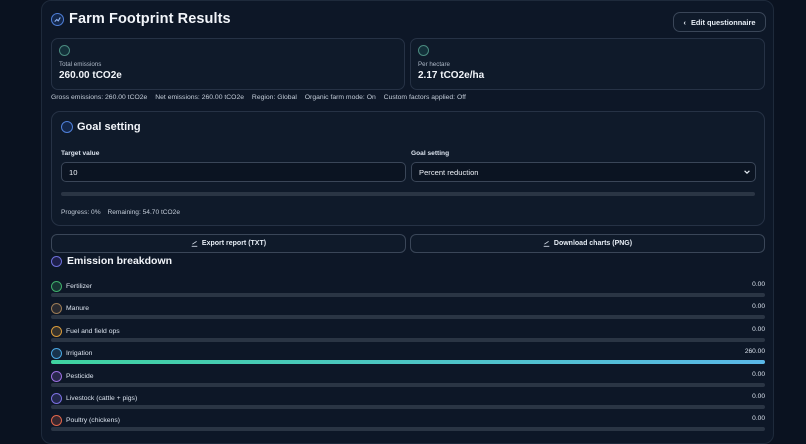  I want to click on download-charts-button: Download charts (PNG), so click(587, 243).